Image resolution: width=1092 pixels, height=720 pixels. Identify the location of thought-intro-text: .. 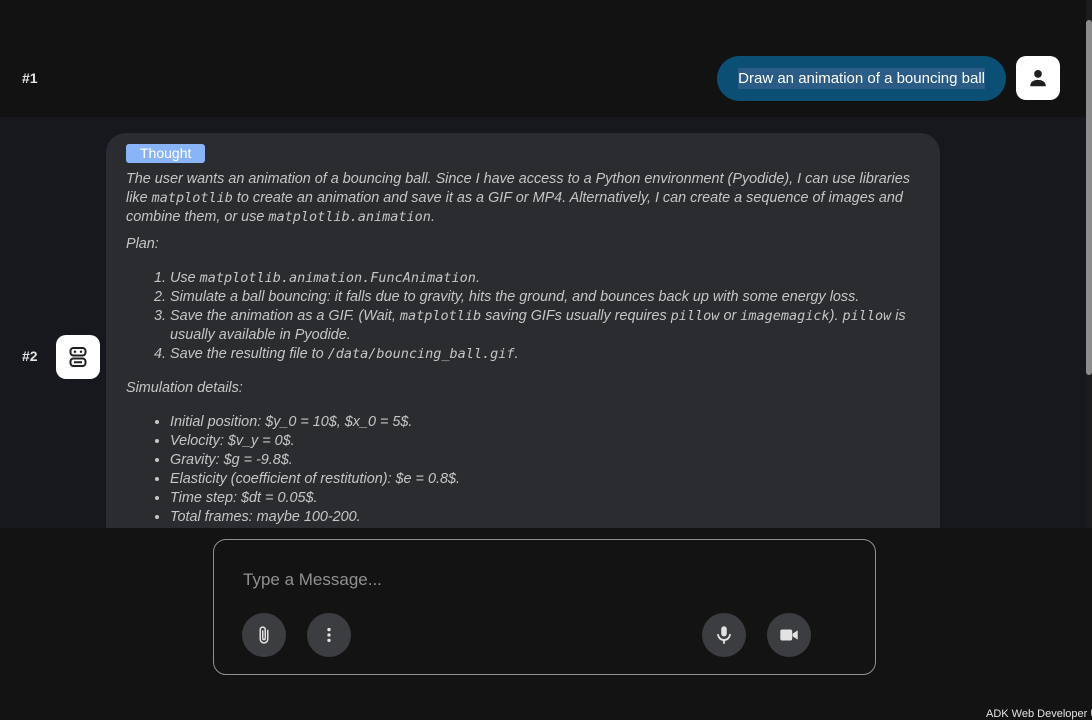
(433, 217).